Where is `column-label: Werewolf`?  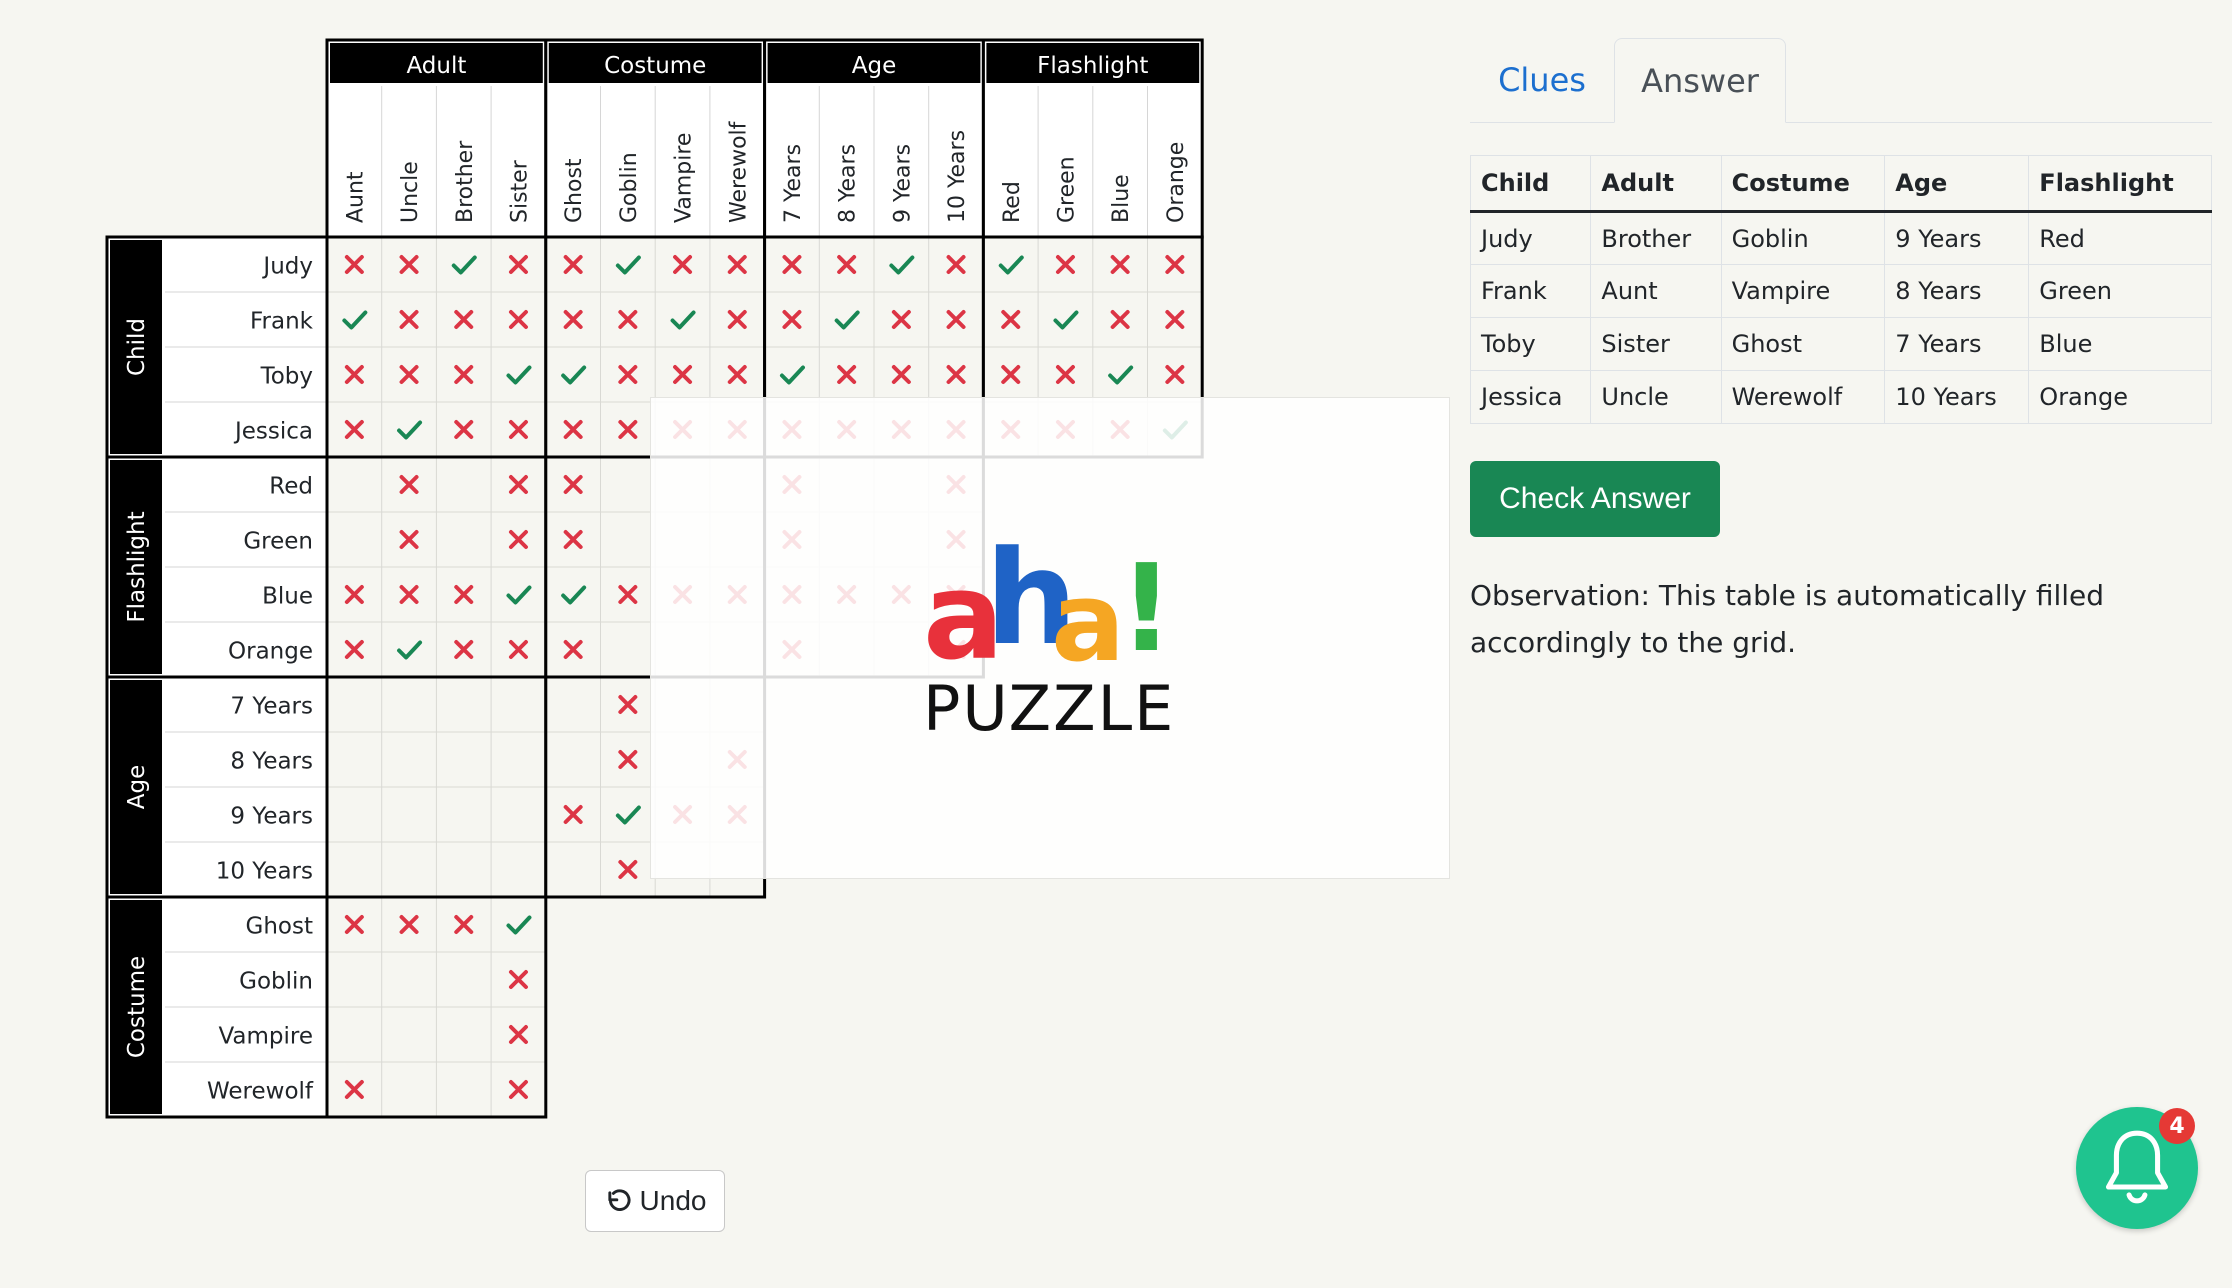 column-label: Werewolf is located at coordinates (738, 171).